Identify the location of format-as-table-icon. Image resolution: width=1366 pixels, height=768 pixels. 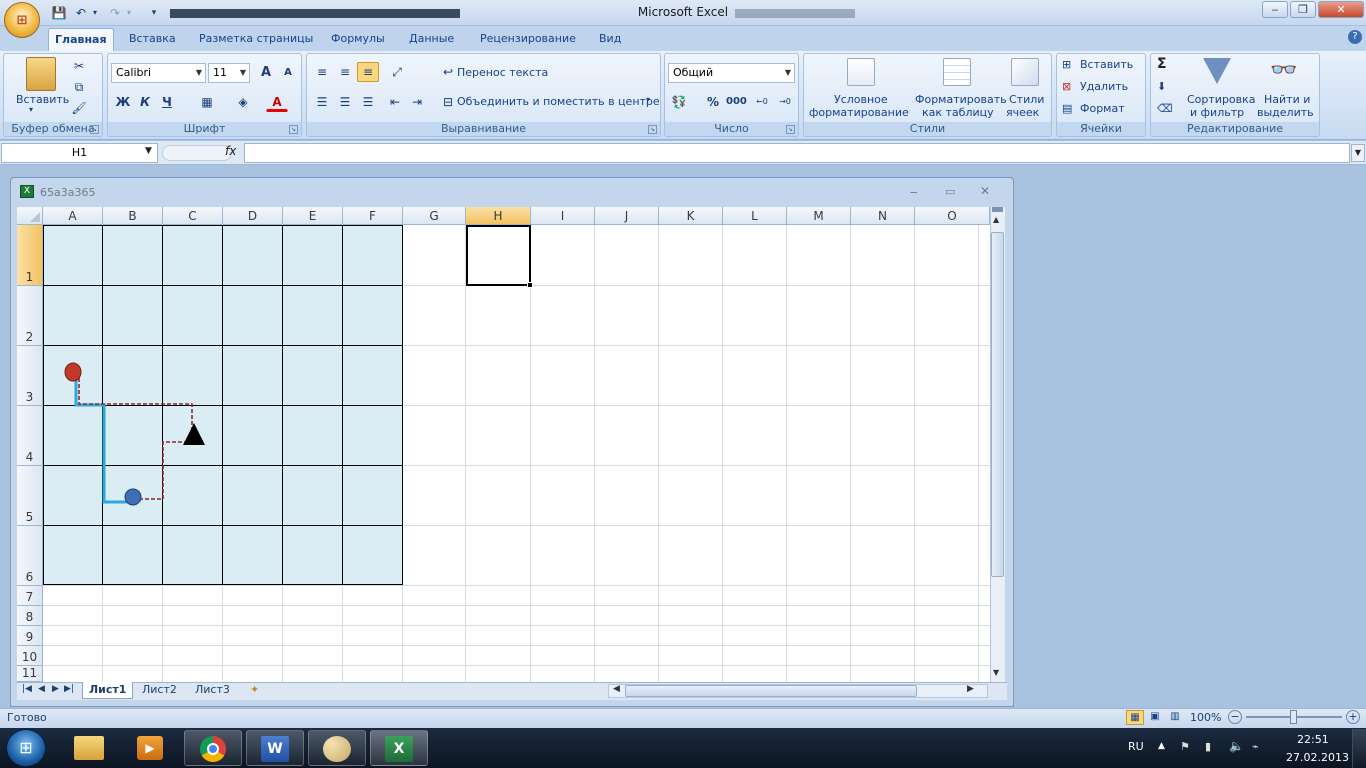
(957, 72).